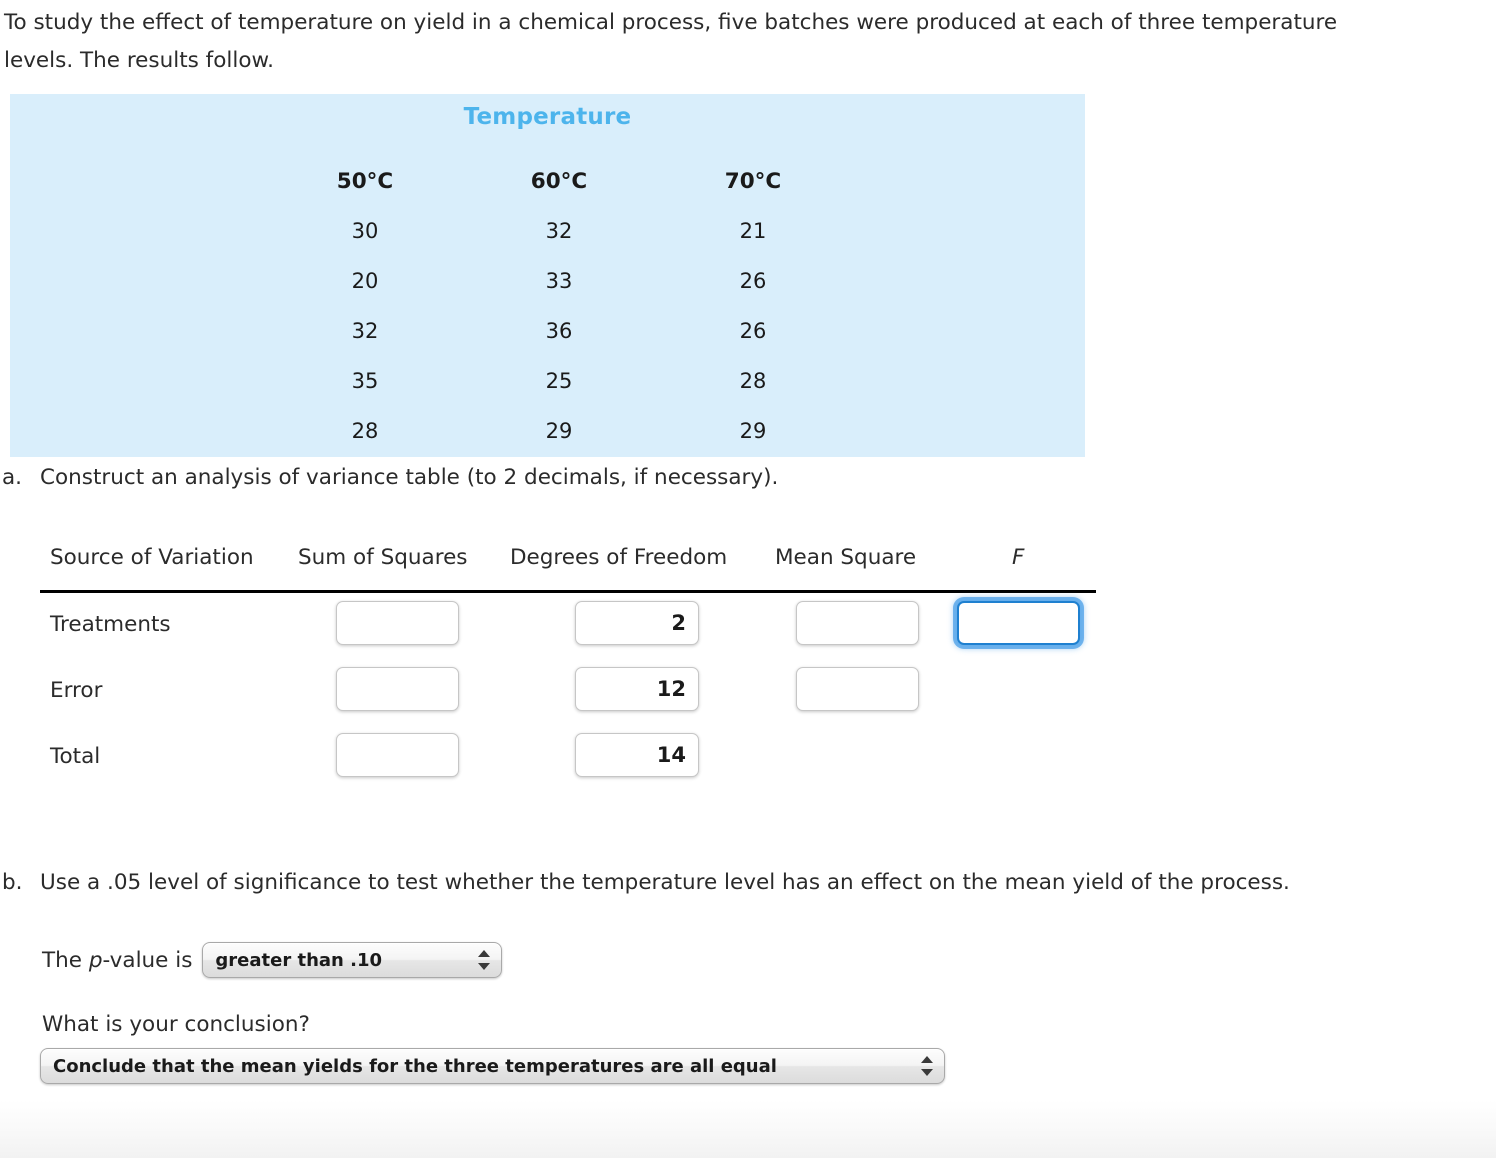  What do you see at coordinates (299, 960) in the screenshot?
I see `p-value-selected-option: greater than .10` at bounding box center [299, 960].